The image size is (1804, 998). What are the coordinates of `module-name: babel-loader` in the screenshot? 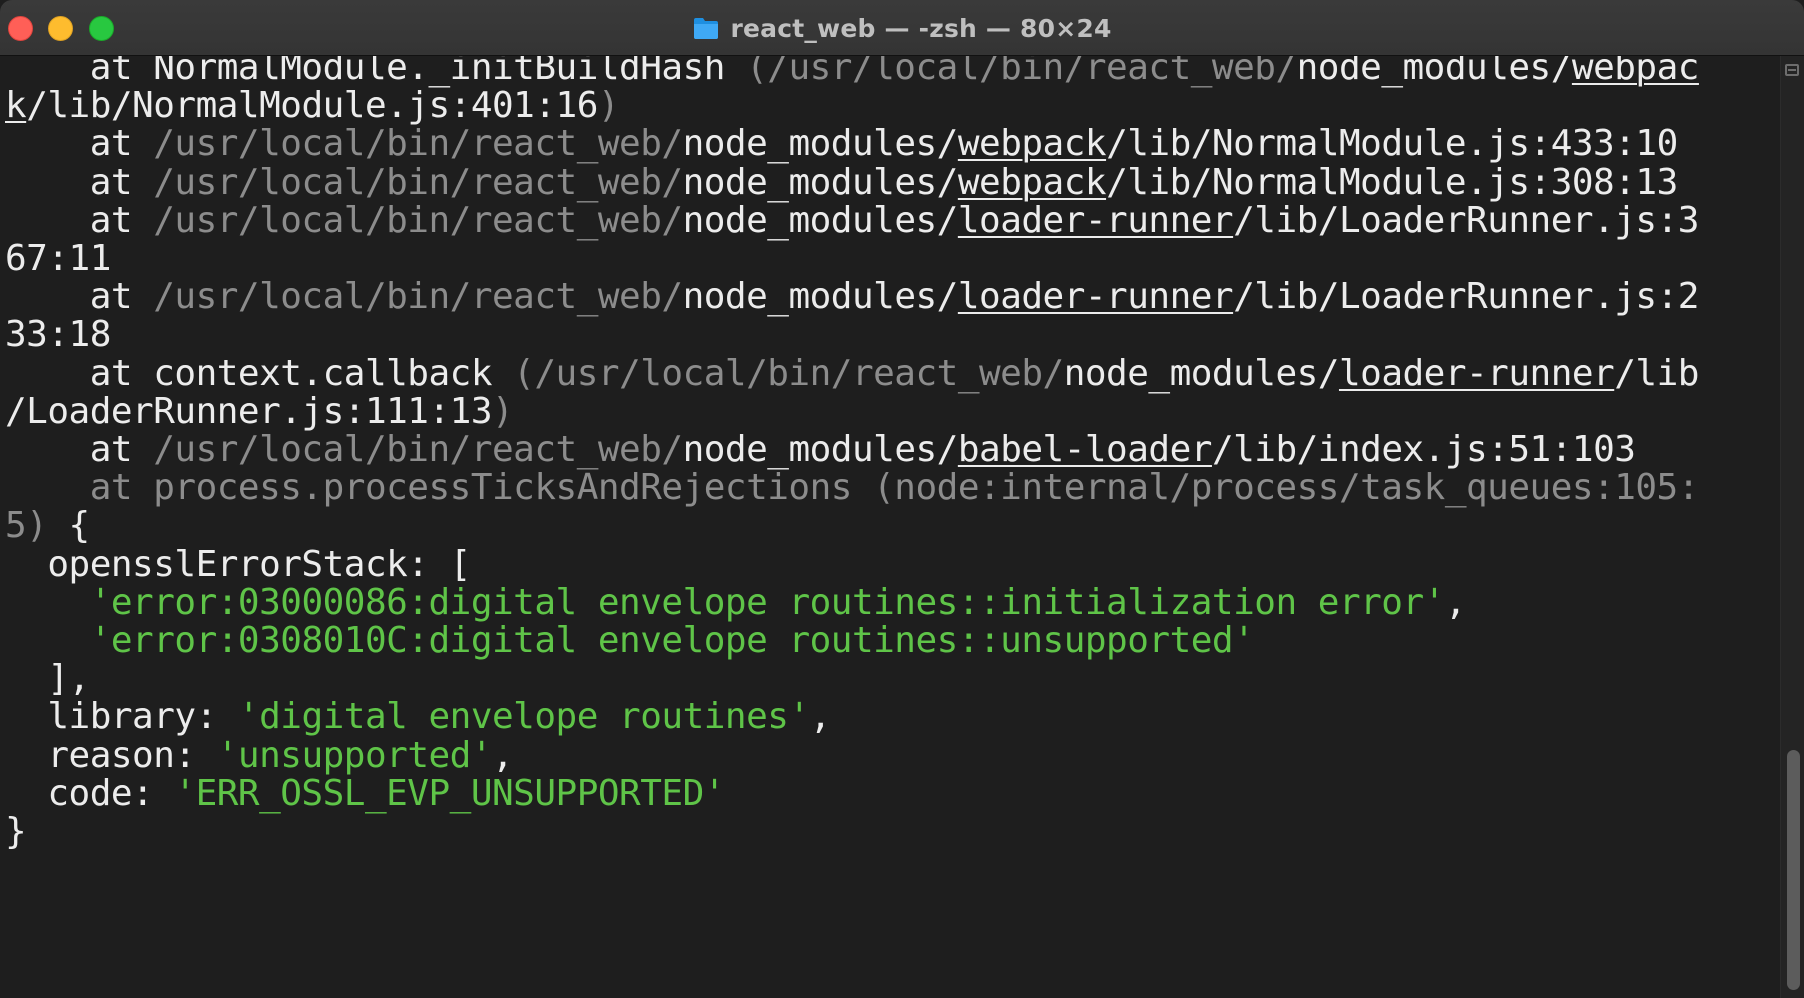 It's located at (1085, 449).